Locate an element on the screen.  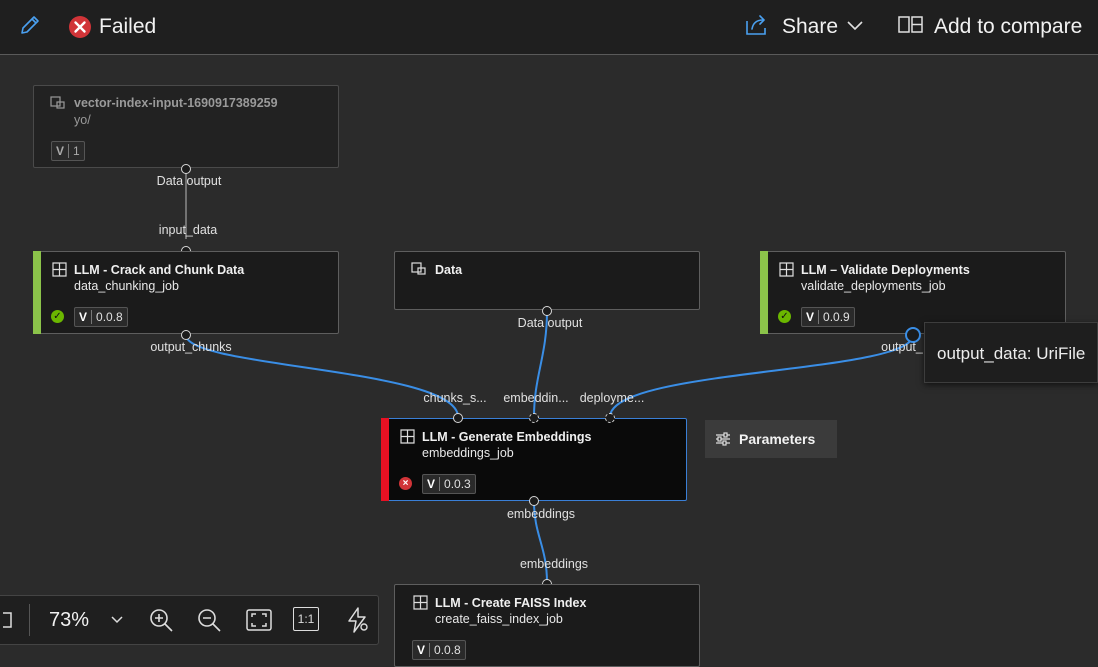
minimap-icon is located at coordinates (8, 620).